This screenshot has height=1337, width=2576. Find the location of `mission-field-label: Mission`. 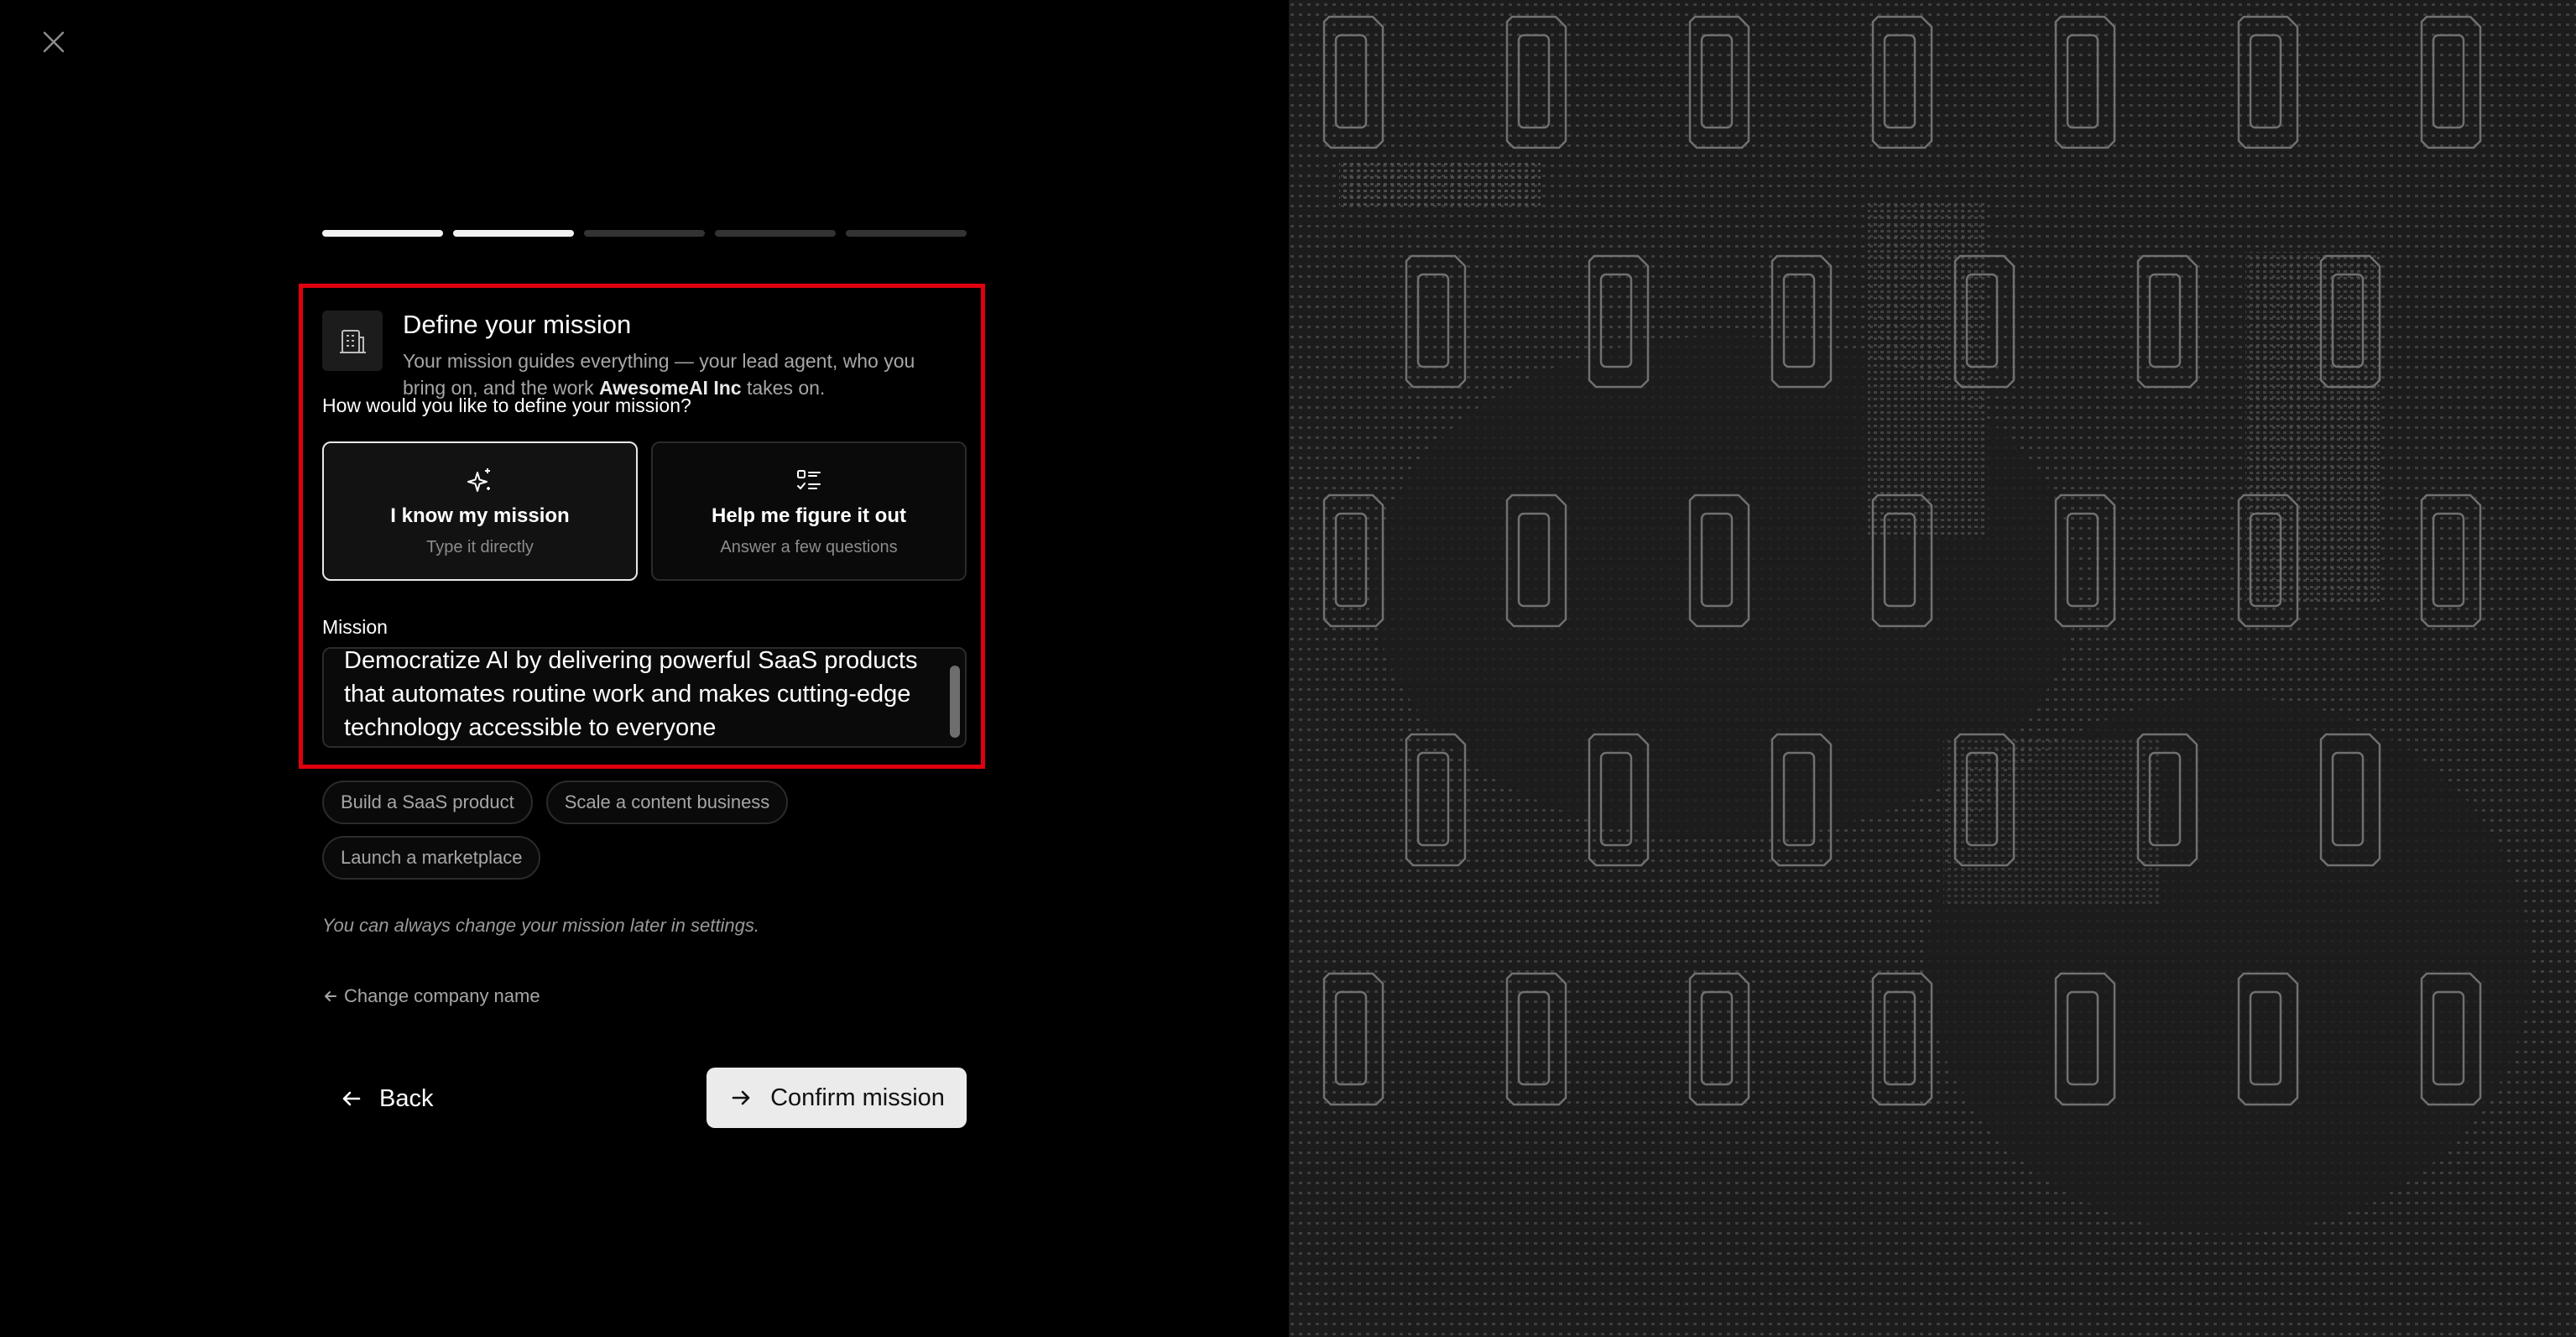

mission-field-label: Mission is located at coordinates (355, 627).